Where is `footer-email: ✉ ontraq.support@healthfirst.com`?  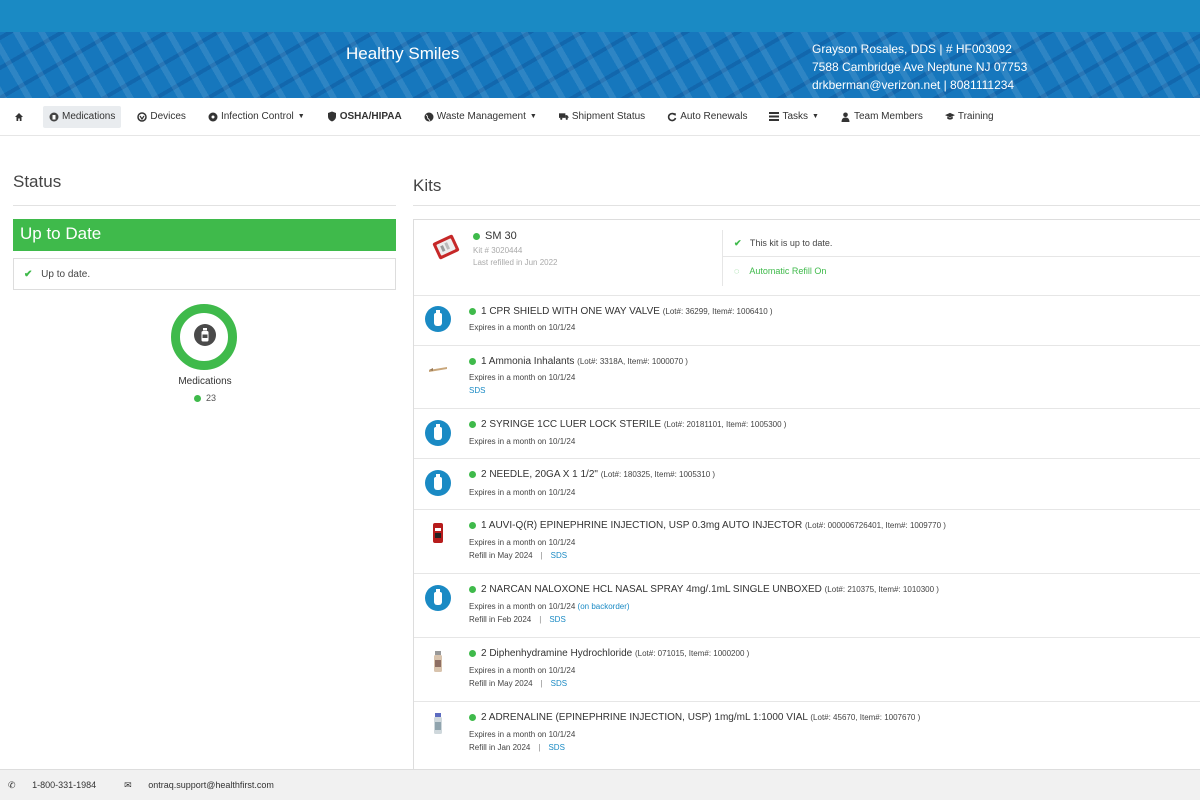
footer-email: ✉ ontraq.support@healthfirst.com is located at coordinates (206, 785).